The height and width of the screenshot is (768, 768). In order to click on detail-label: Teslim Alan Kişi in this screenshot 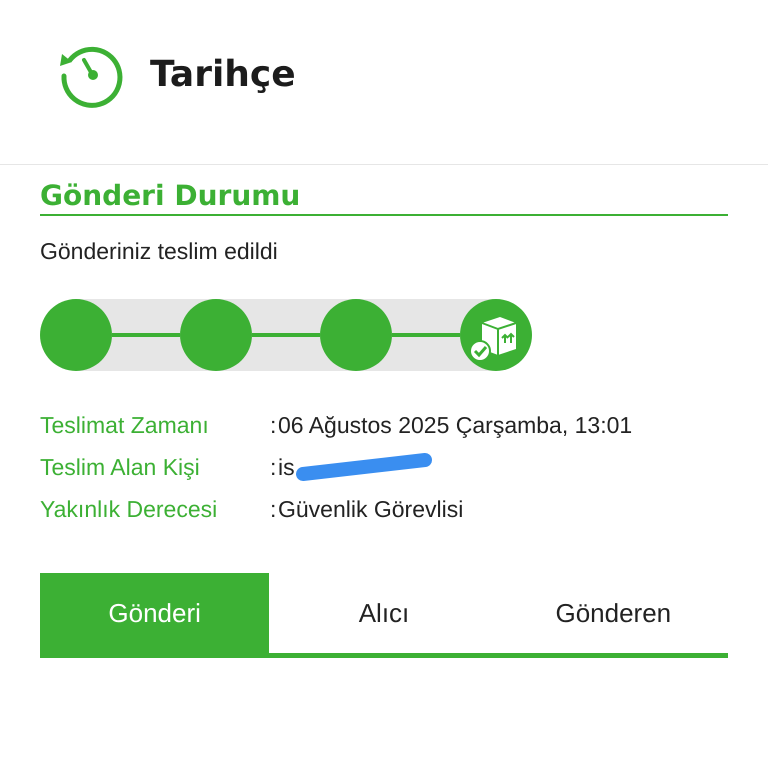, I will do `click(120, 467)`.